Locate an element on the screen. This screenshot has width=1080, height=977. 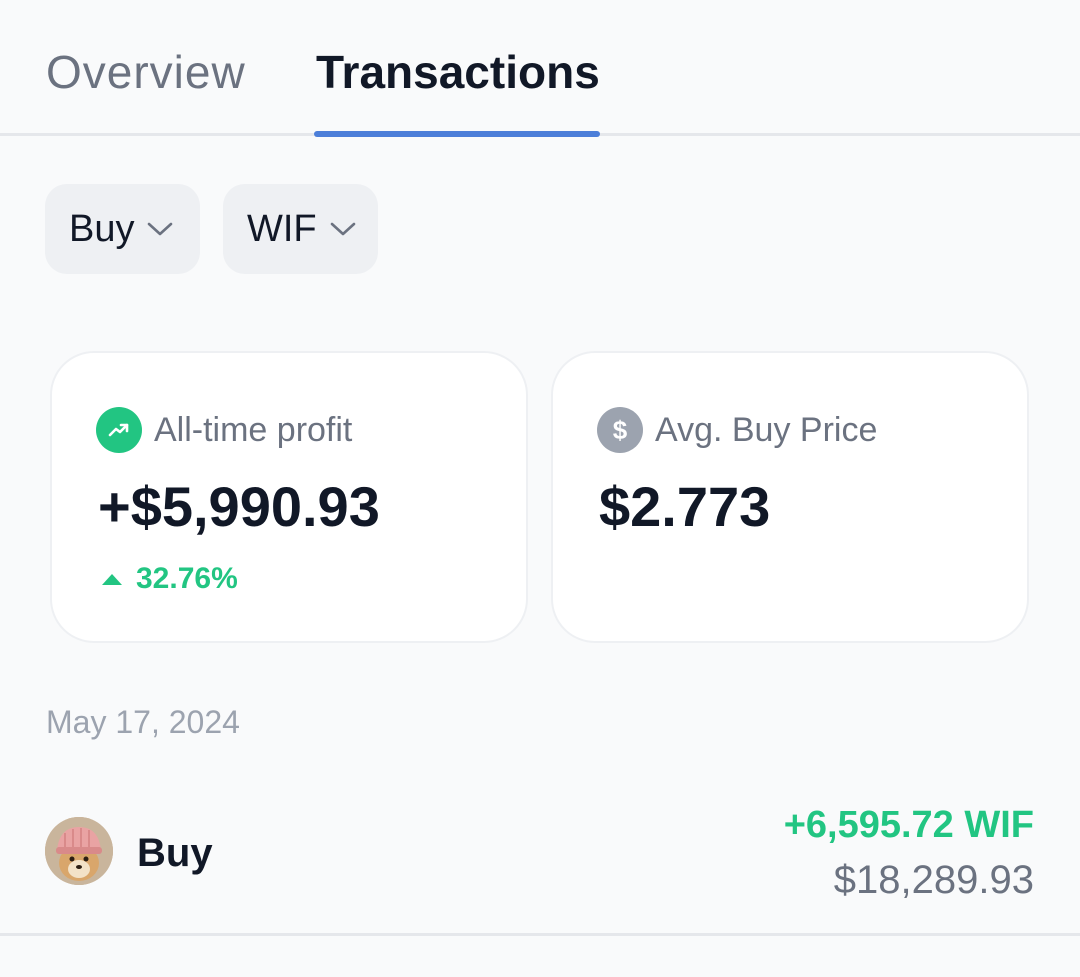
card-header: $ Avg. Buy Price is located at coordinates (737, 430).